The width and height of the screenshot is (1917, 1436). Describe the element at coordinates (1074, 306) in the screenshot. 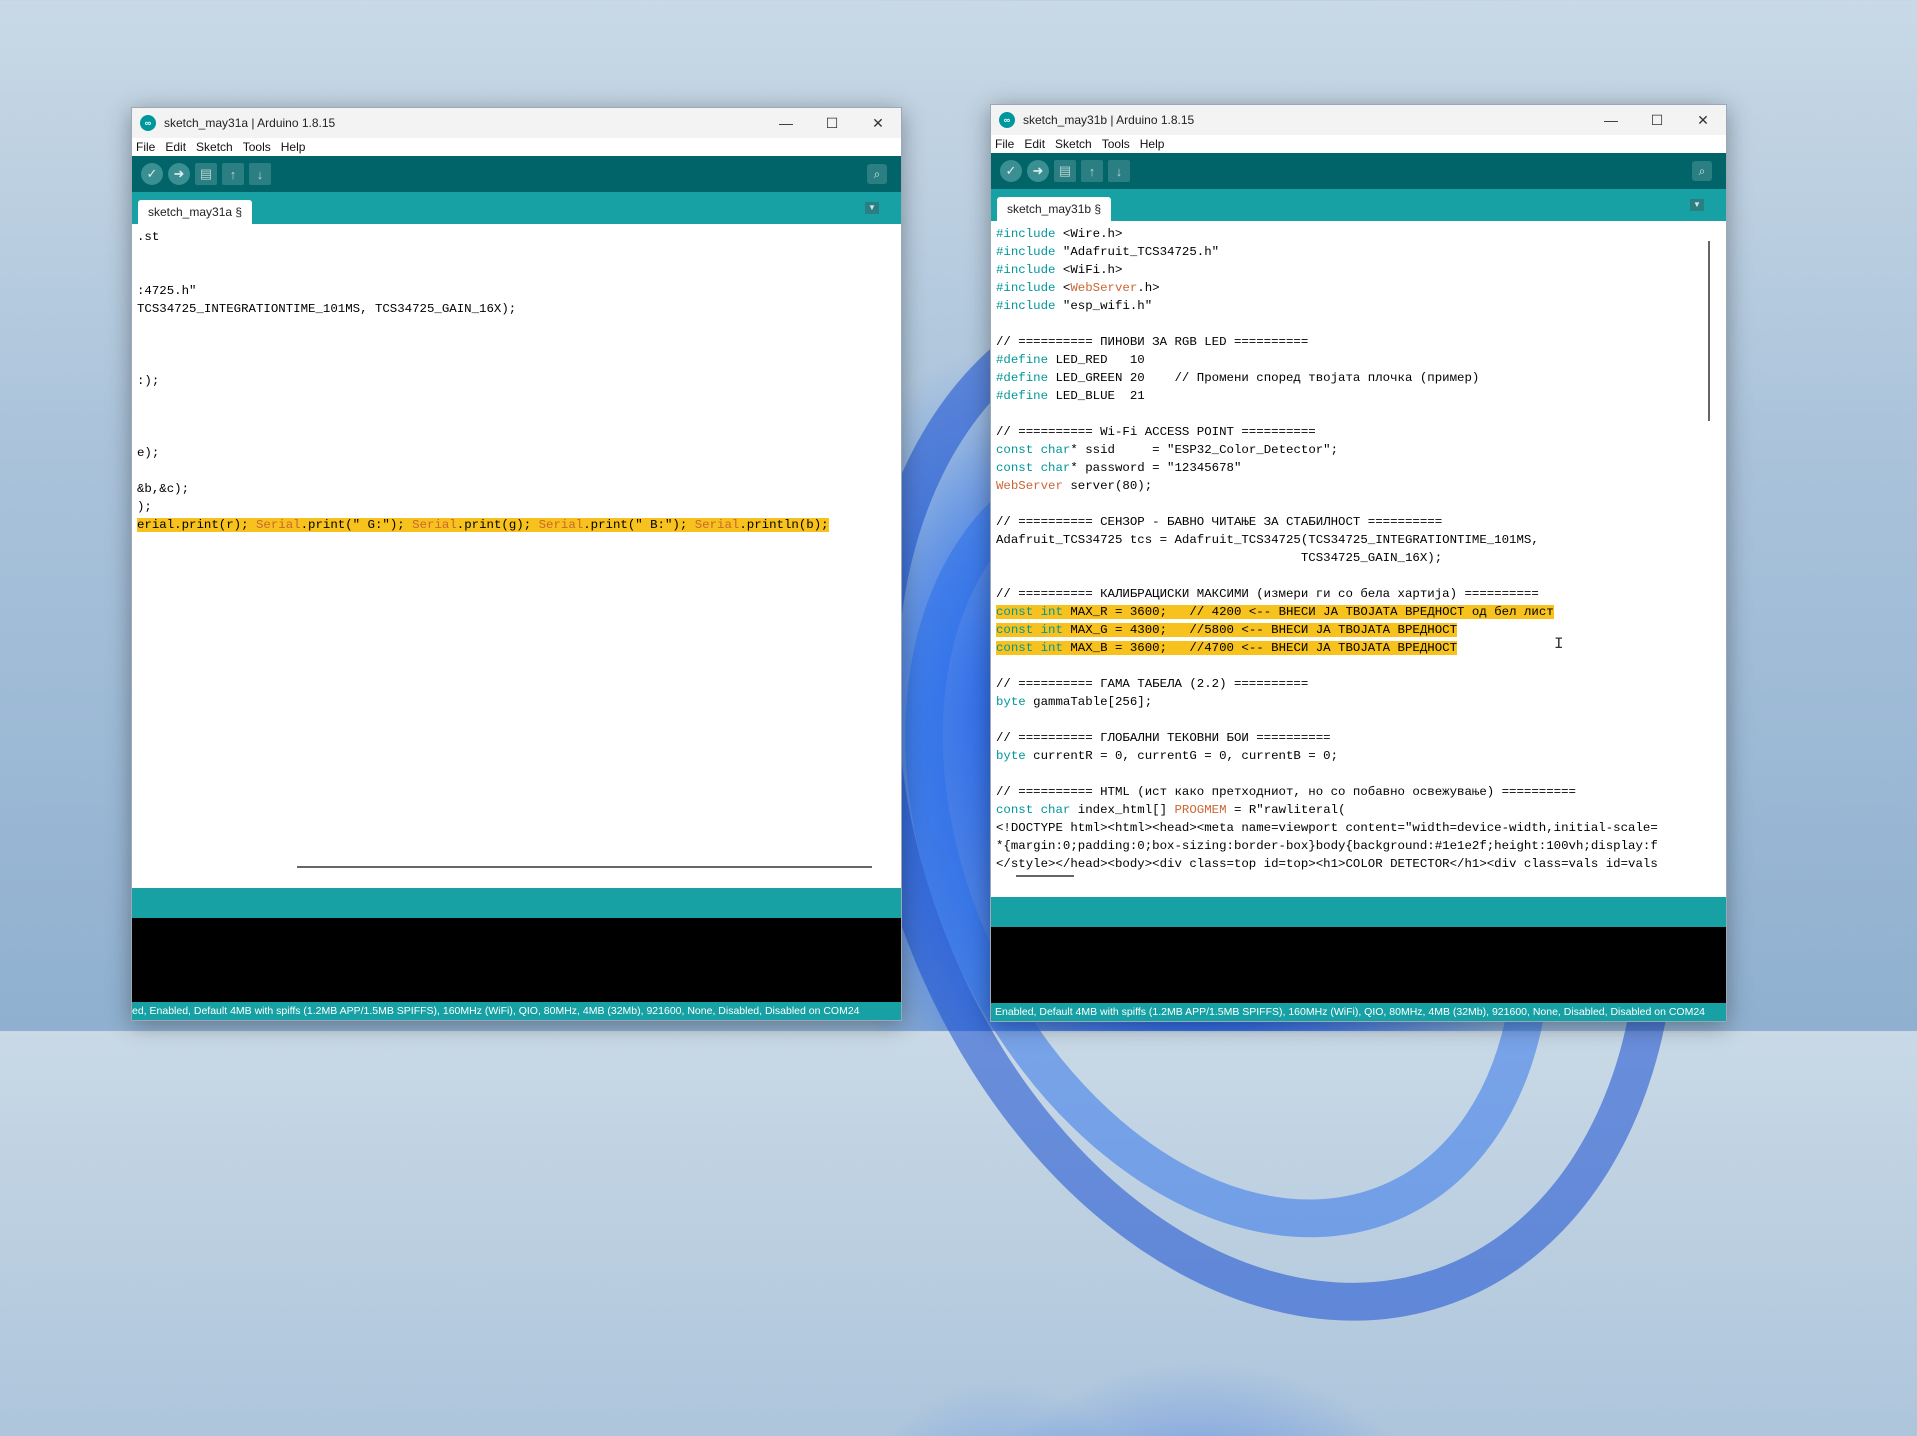

I see `code-line: #include "esp_wifi.h"` at that location.